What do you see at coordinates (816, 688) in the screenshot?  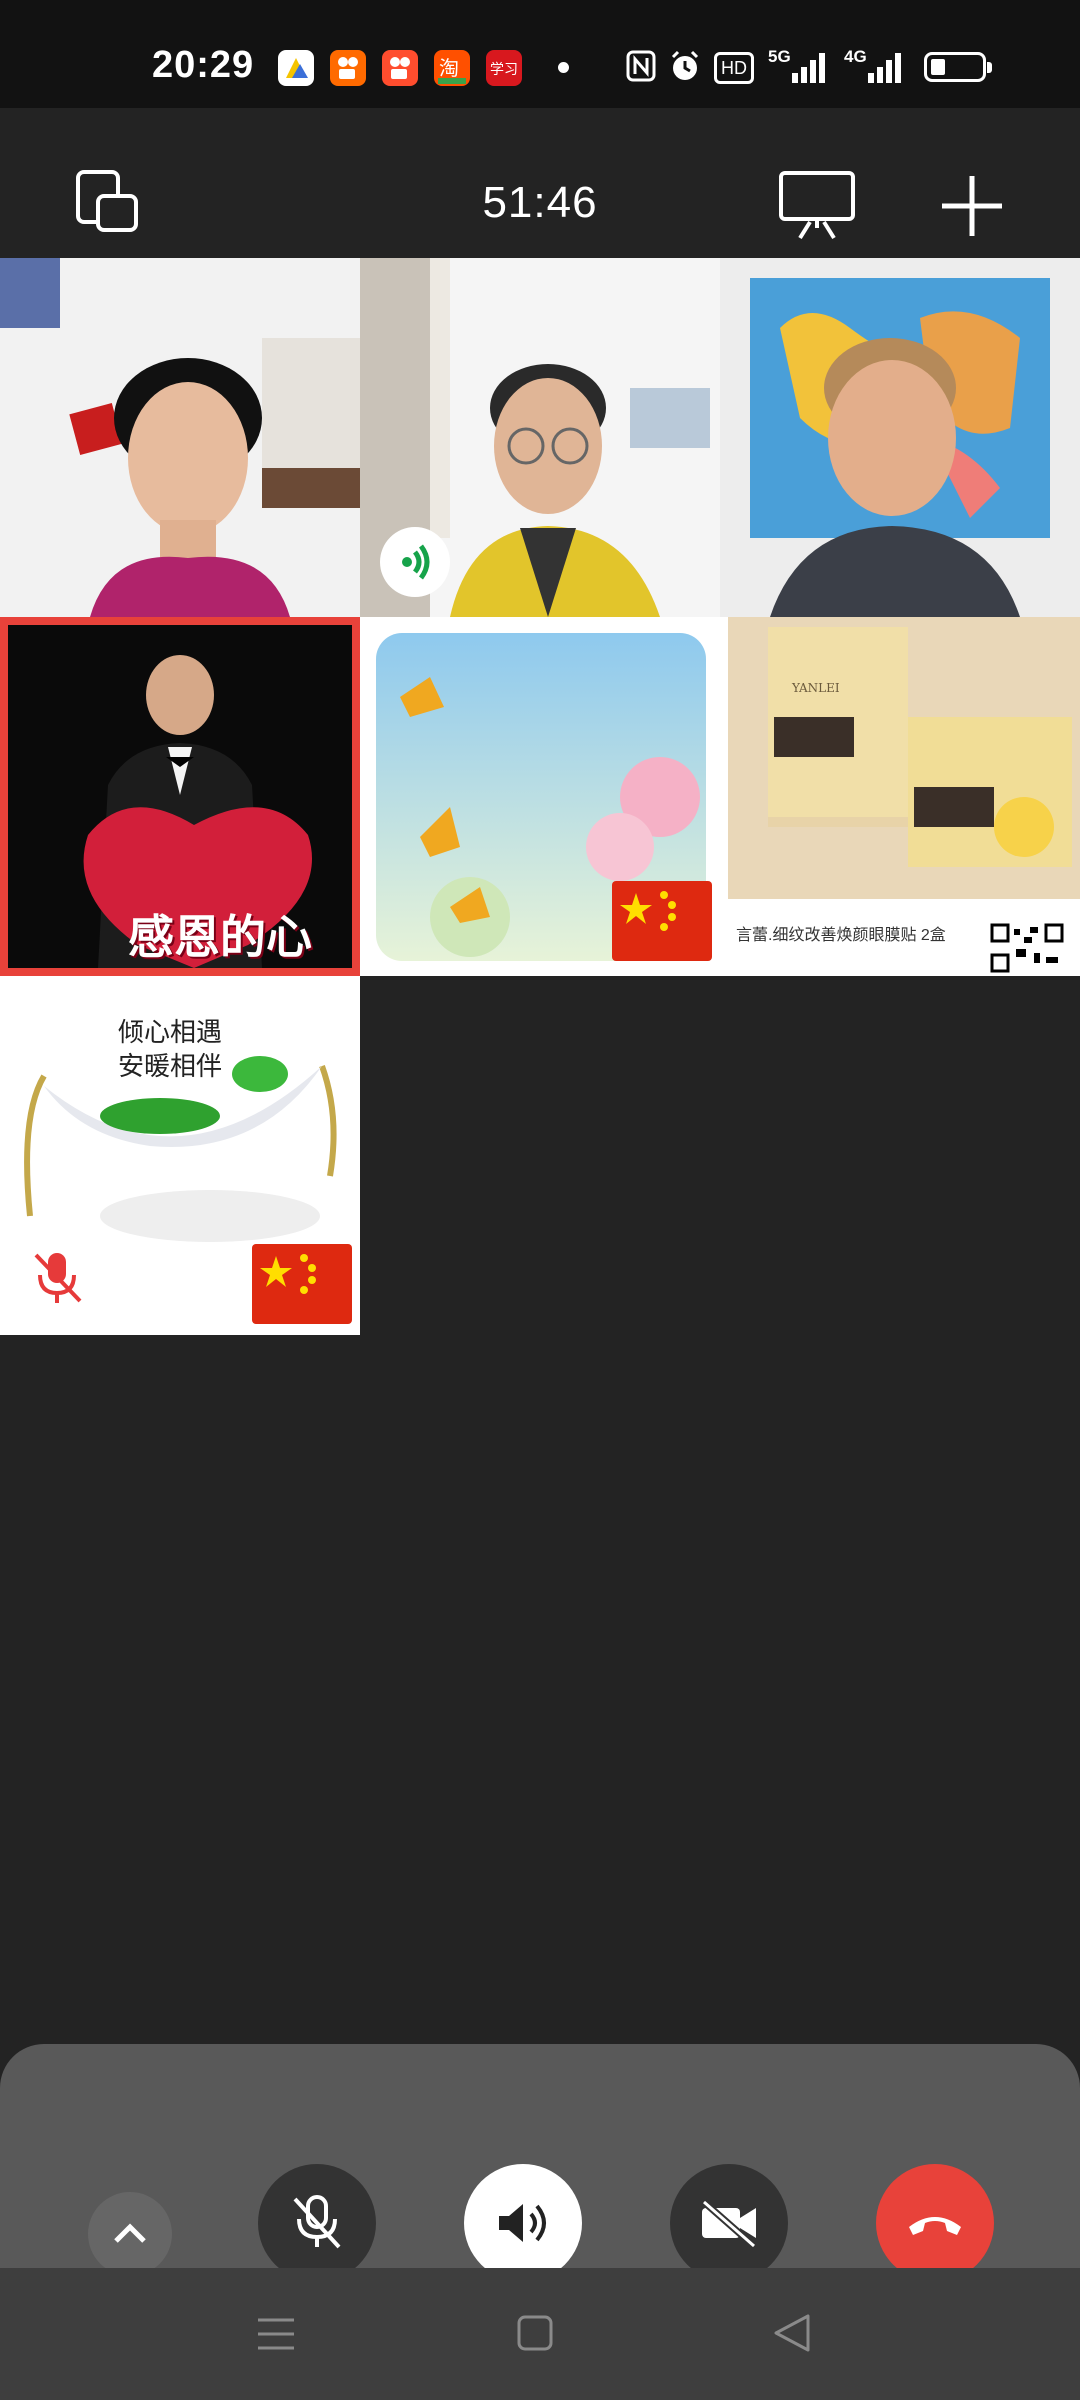 I see `brand-label: YANLEI` at bounding box center [816, 688].